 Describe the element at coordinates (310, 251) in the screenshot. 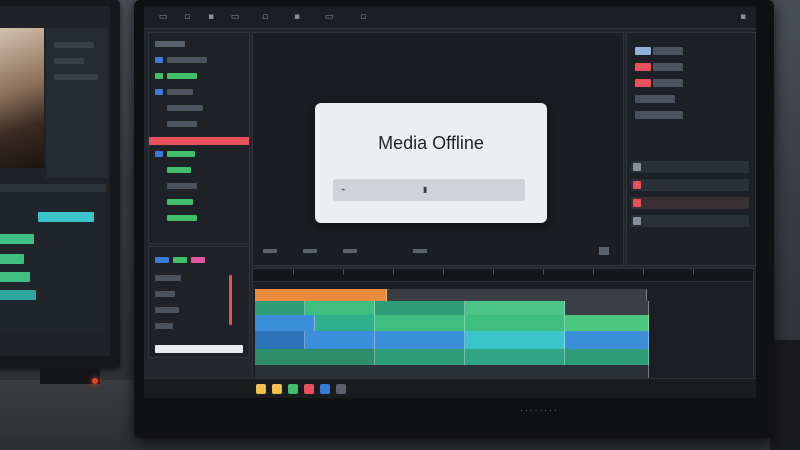

I see `step-icon` at that location.